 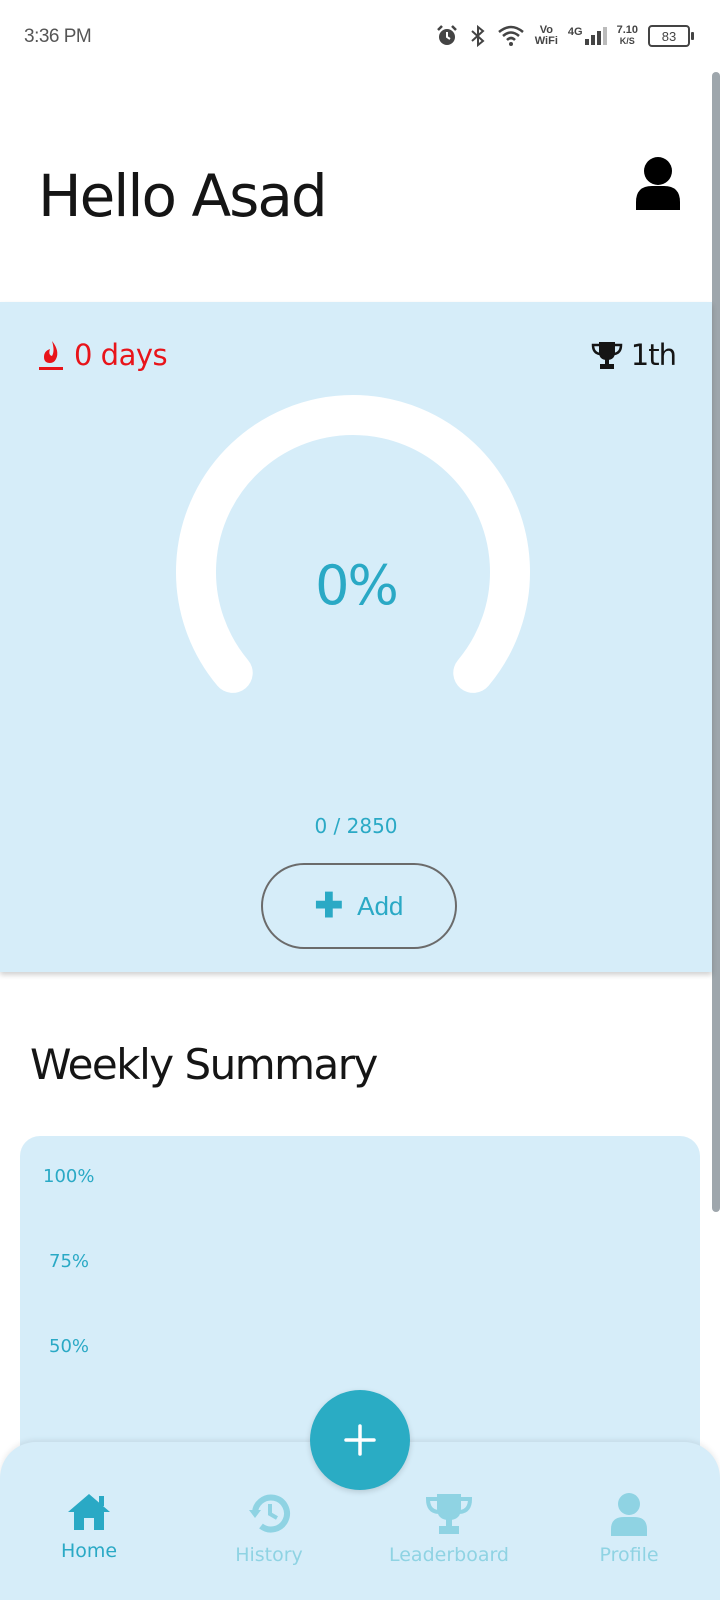 I want to click on nav-label: Leaderboard, so click(x=448, y=1555).